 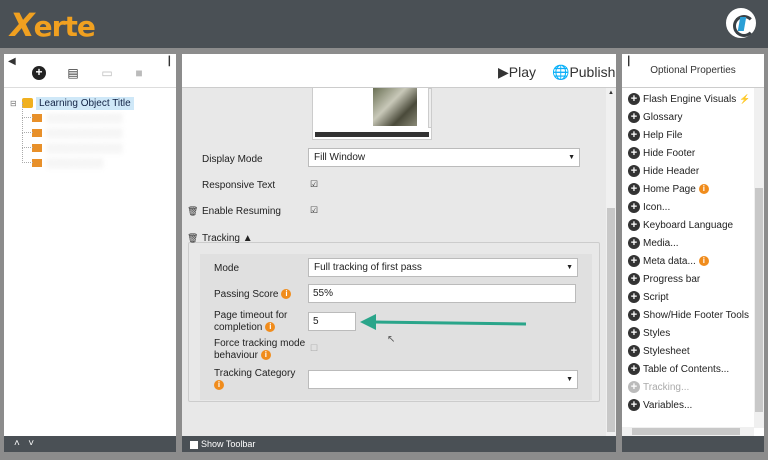 I want to click on optional-properties-scrollbar, so click(x=759, y=258).